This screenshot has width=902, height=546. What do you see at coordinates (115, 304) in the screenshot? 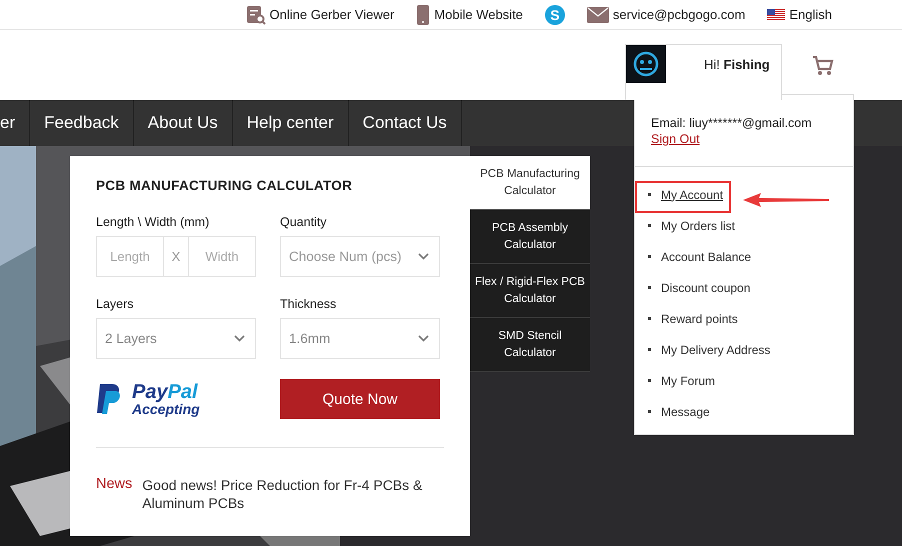
I see `field-label: Layers` at bounding box center [115, 304].